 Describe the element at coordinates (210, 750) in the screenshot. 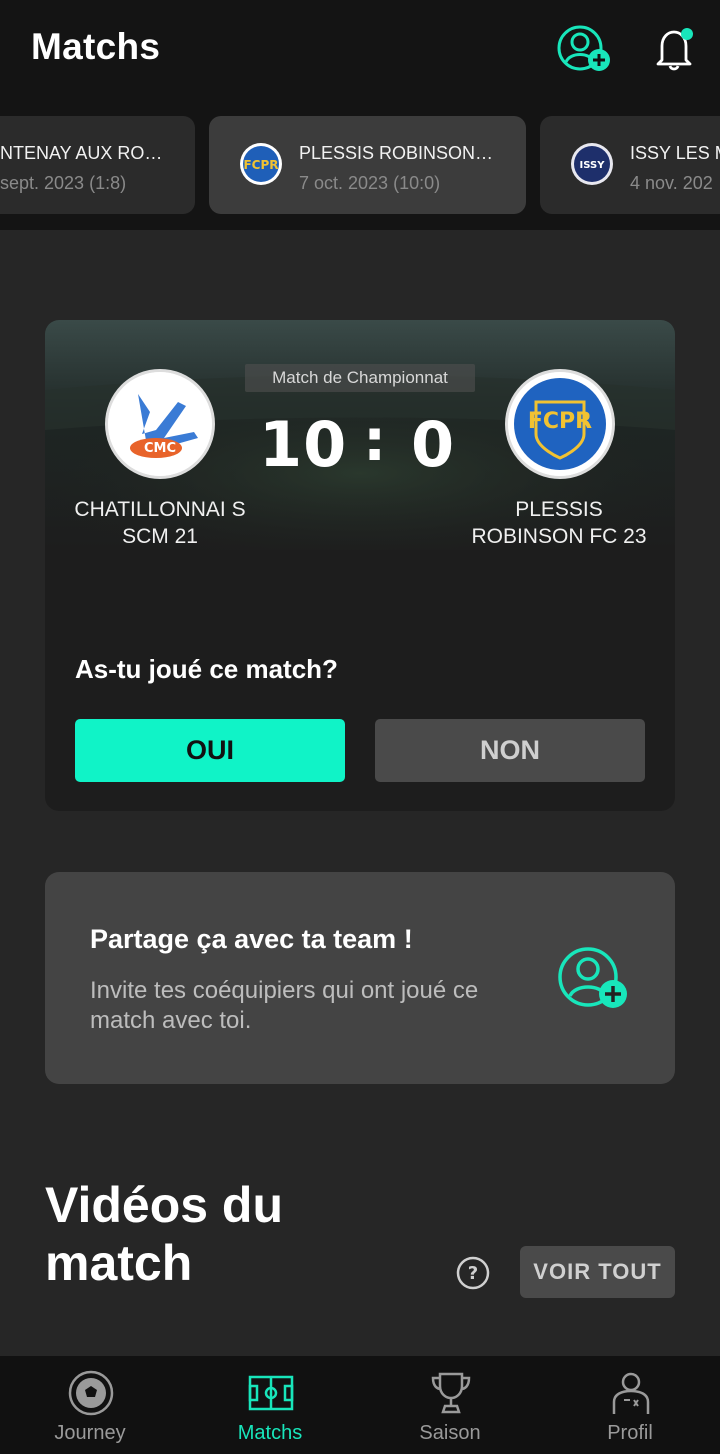

I see `yes-button: OUI` at that location.